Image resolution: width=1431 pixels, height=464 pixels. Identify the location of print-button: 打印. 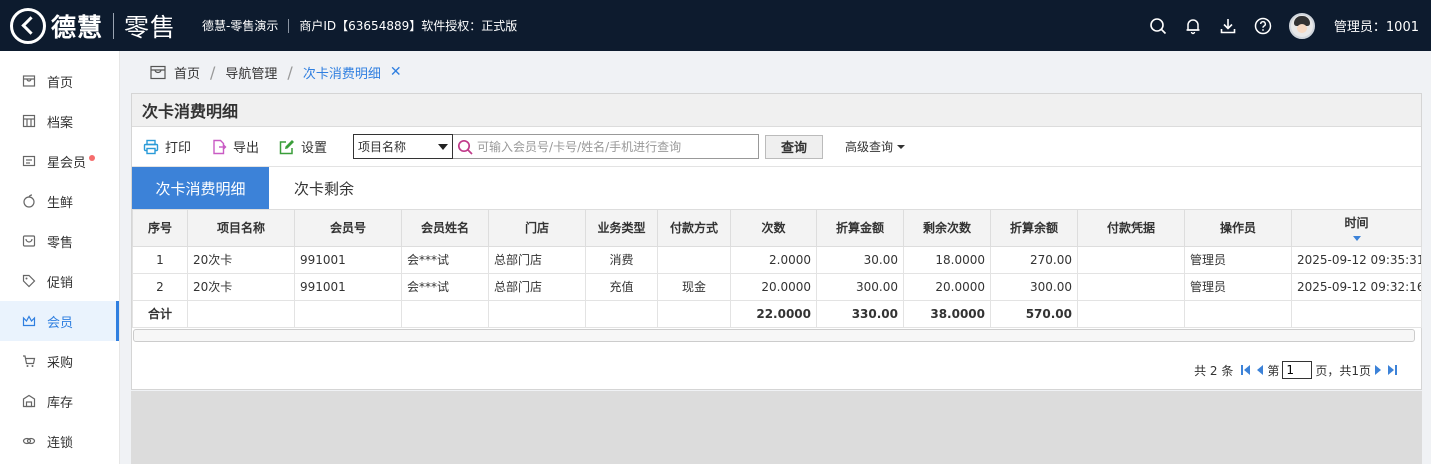
(167, 146).